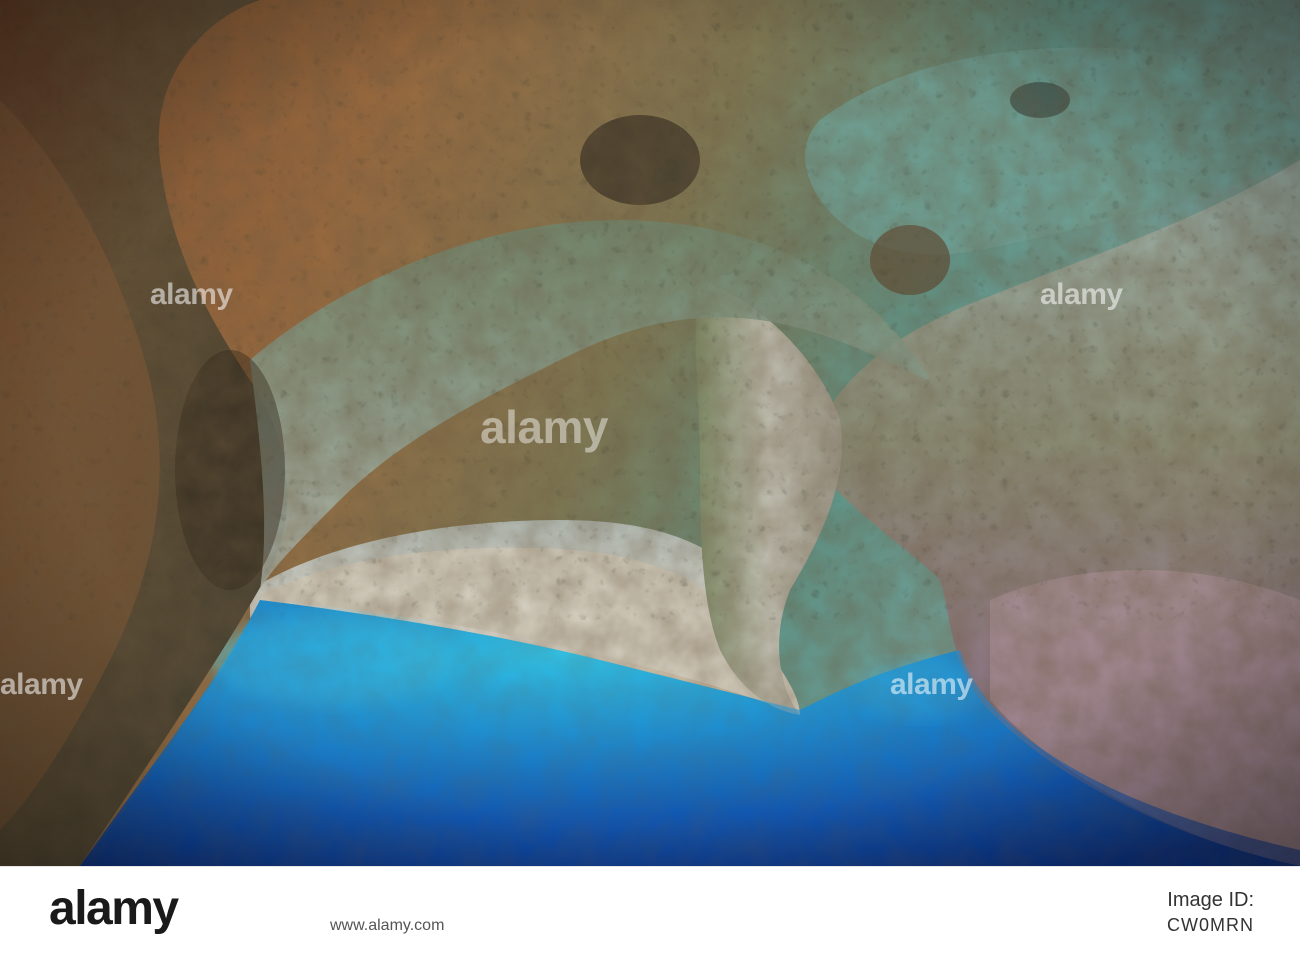 The height and width of the screenshot is (957, 1300). What do you see at coordinates (387, 926) in the screenshot?
I see `site-url: www.alamy.com` at bounding box center [387, 926].